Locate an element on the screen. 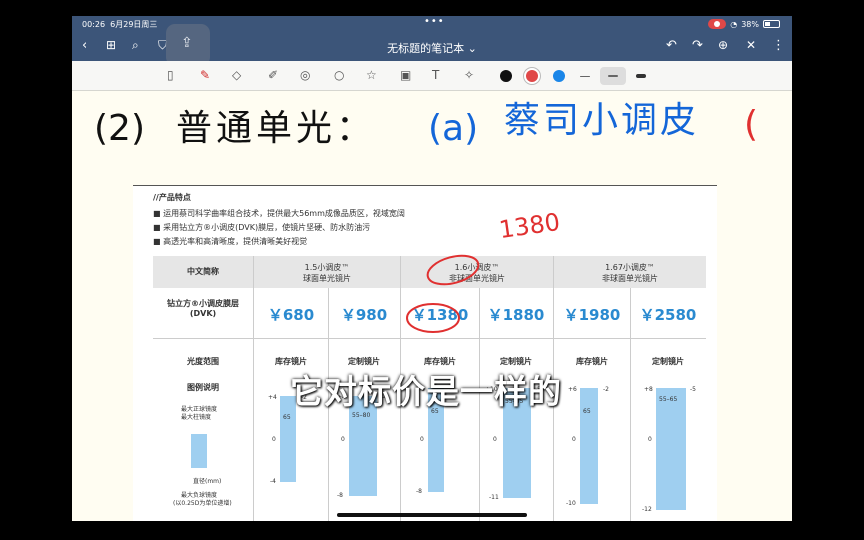 This screenshot has height=540, width=864. color-black is located at coordinates (506, 76).